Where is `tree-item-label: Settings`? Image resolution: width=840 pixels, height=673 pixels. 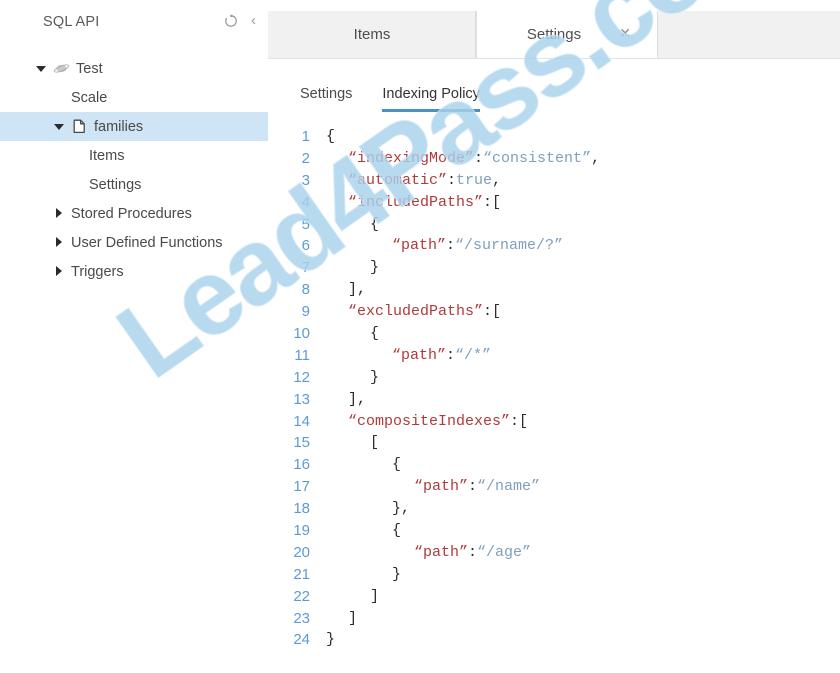
tree-item-label: Settings is located at coordinates (115, 184).